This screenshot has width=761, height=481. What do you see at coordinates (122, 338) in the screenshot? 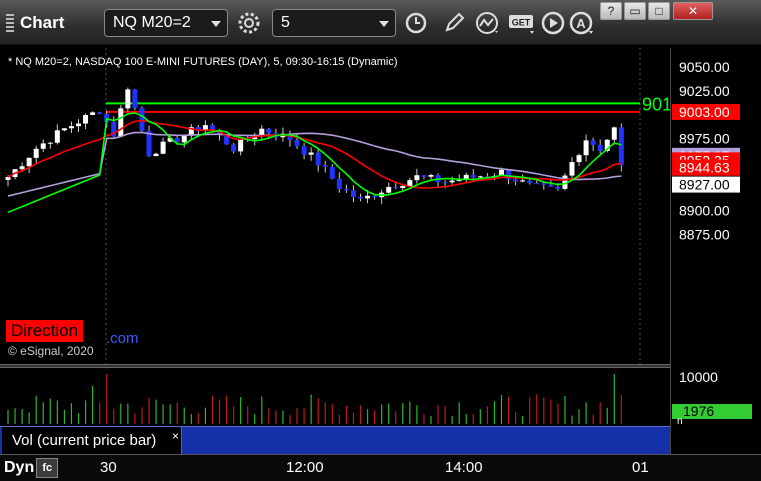
I see `direction-link: .com` at bounding box center [122, 338].